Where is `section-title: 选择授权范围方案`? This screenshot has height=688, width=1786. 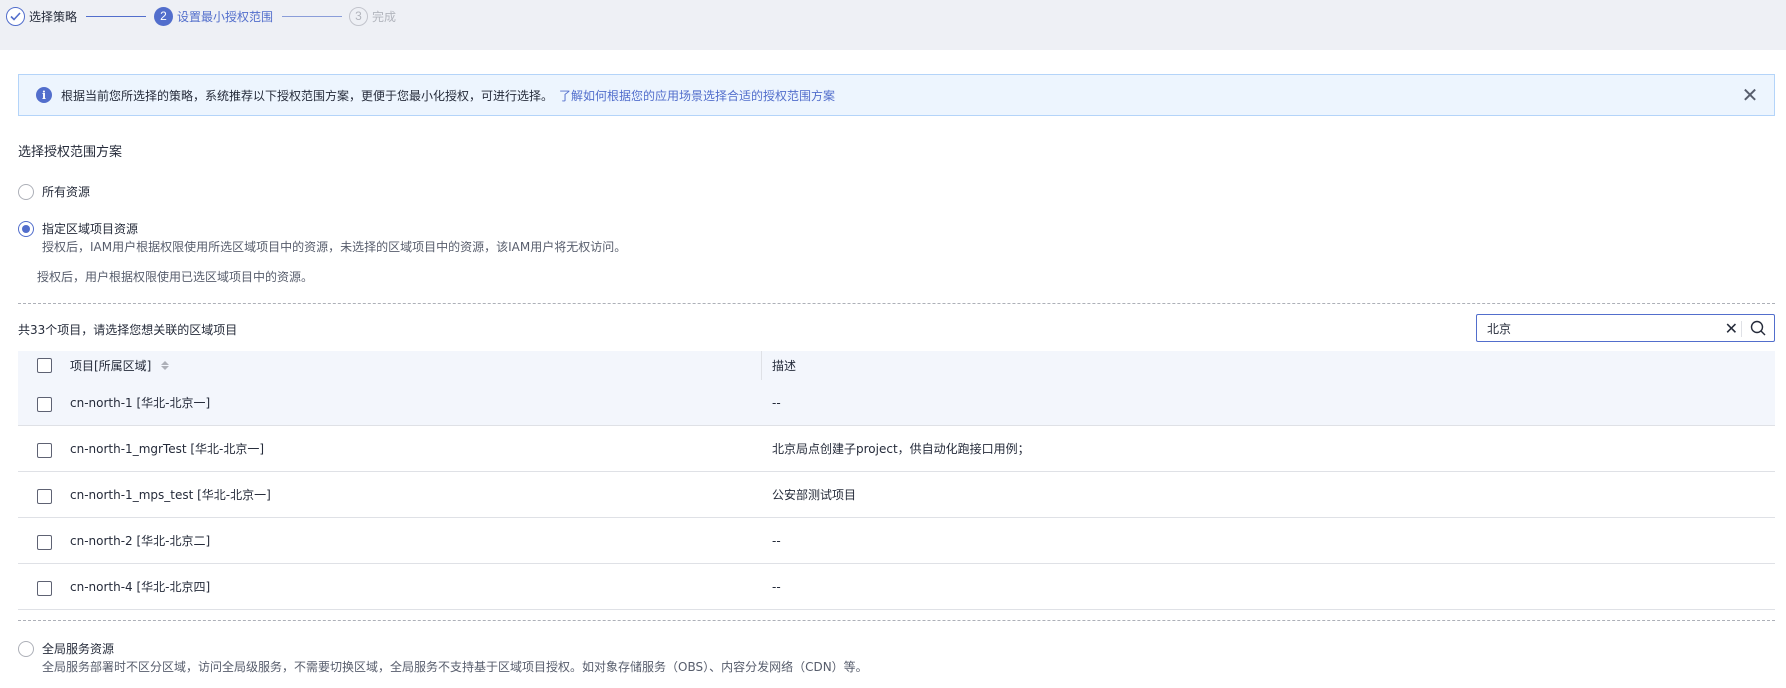 section-title: 选择授权范围方案 is located at coordinates (70, 152).